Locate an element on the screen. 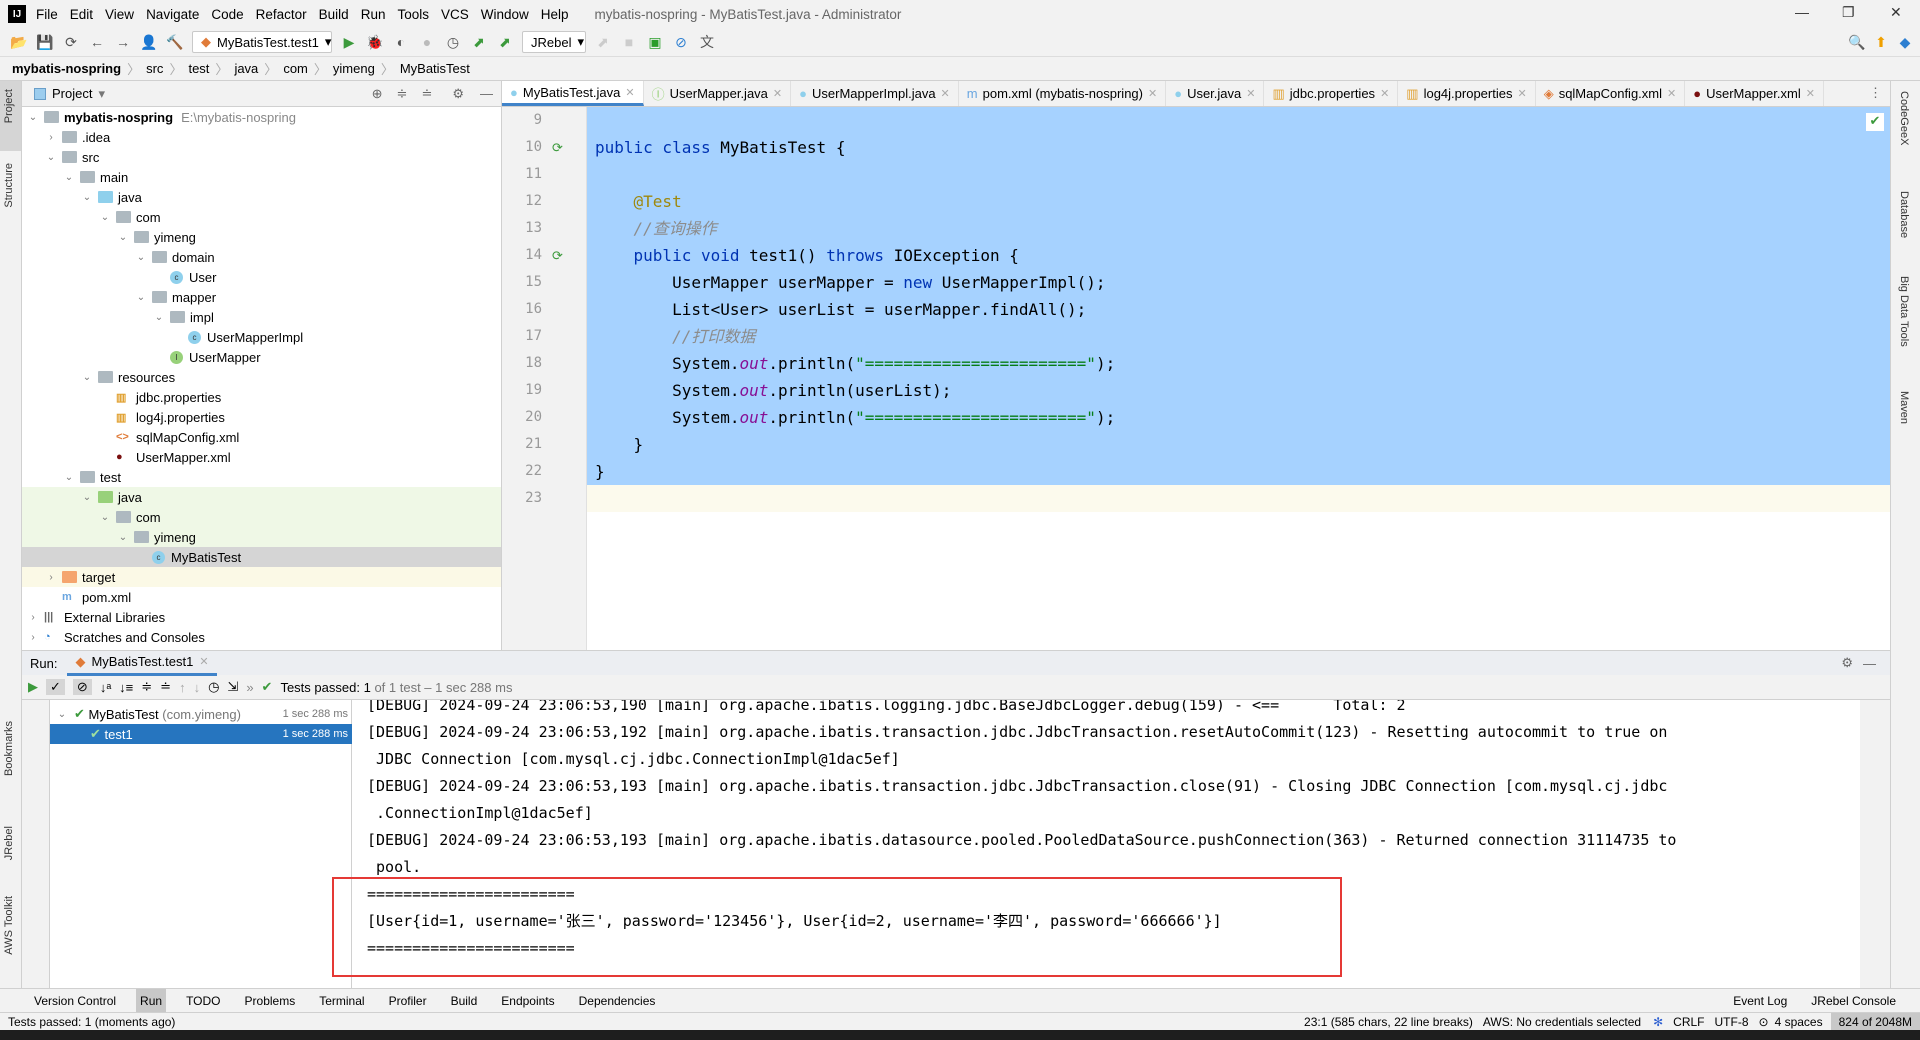 This screenshot has width=1920, height=1040. debug-icon: 🐞 is located at coordinates (375, 42).